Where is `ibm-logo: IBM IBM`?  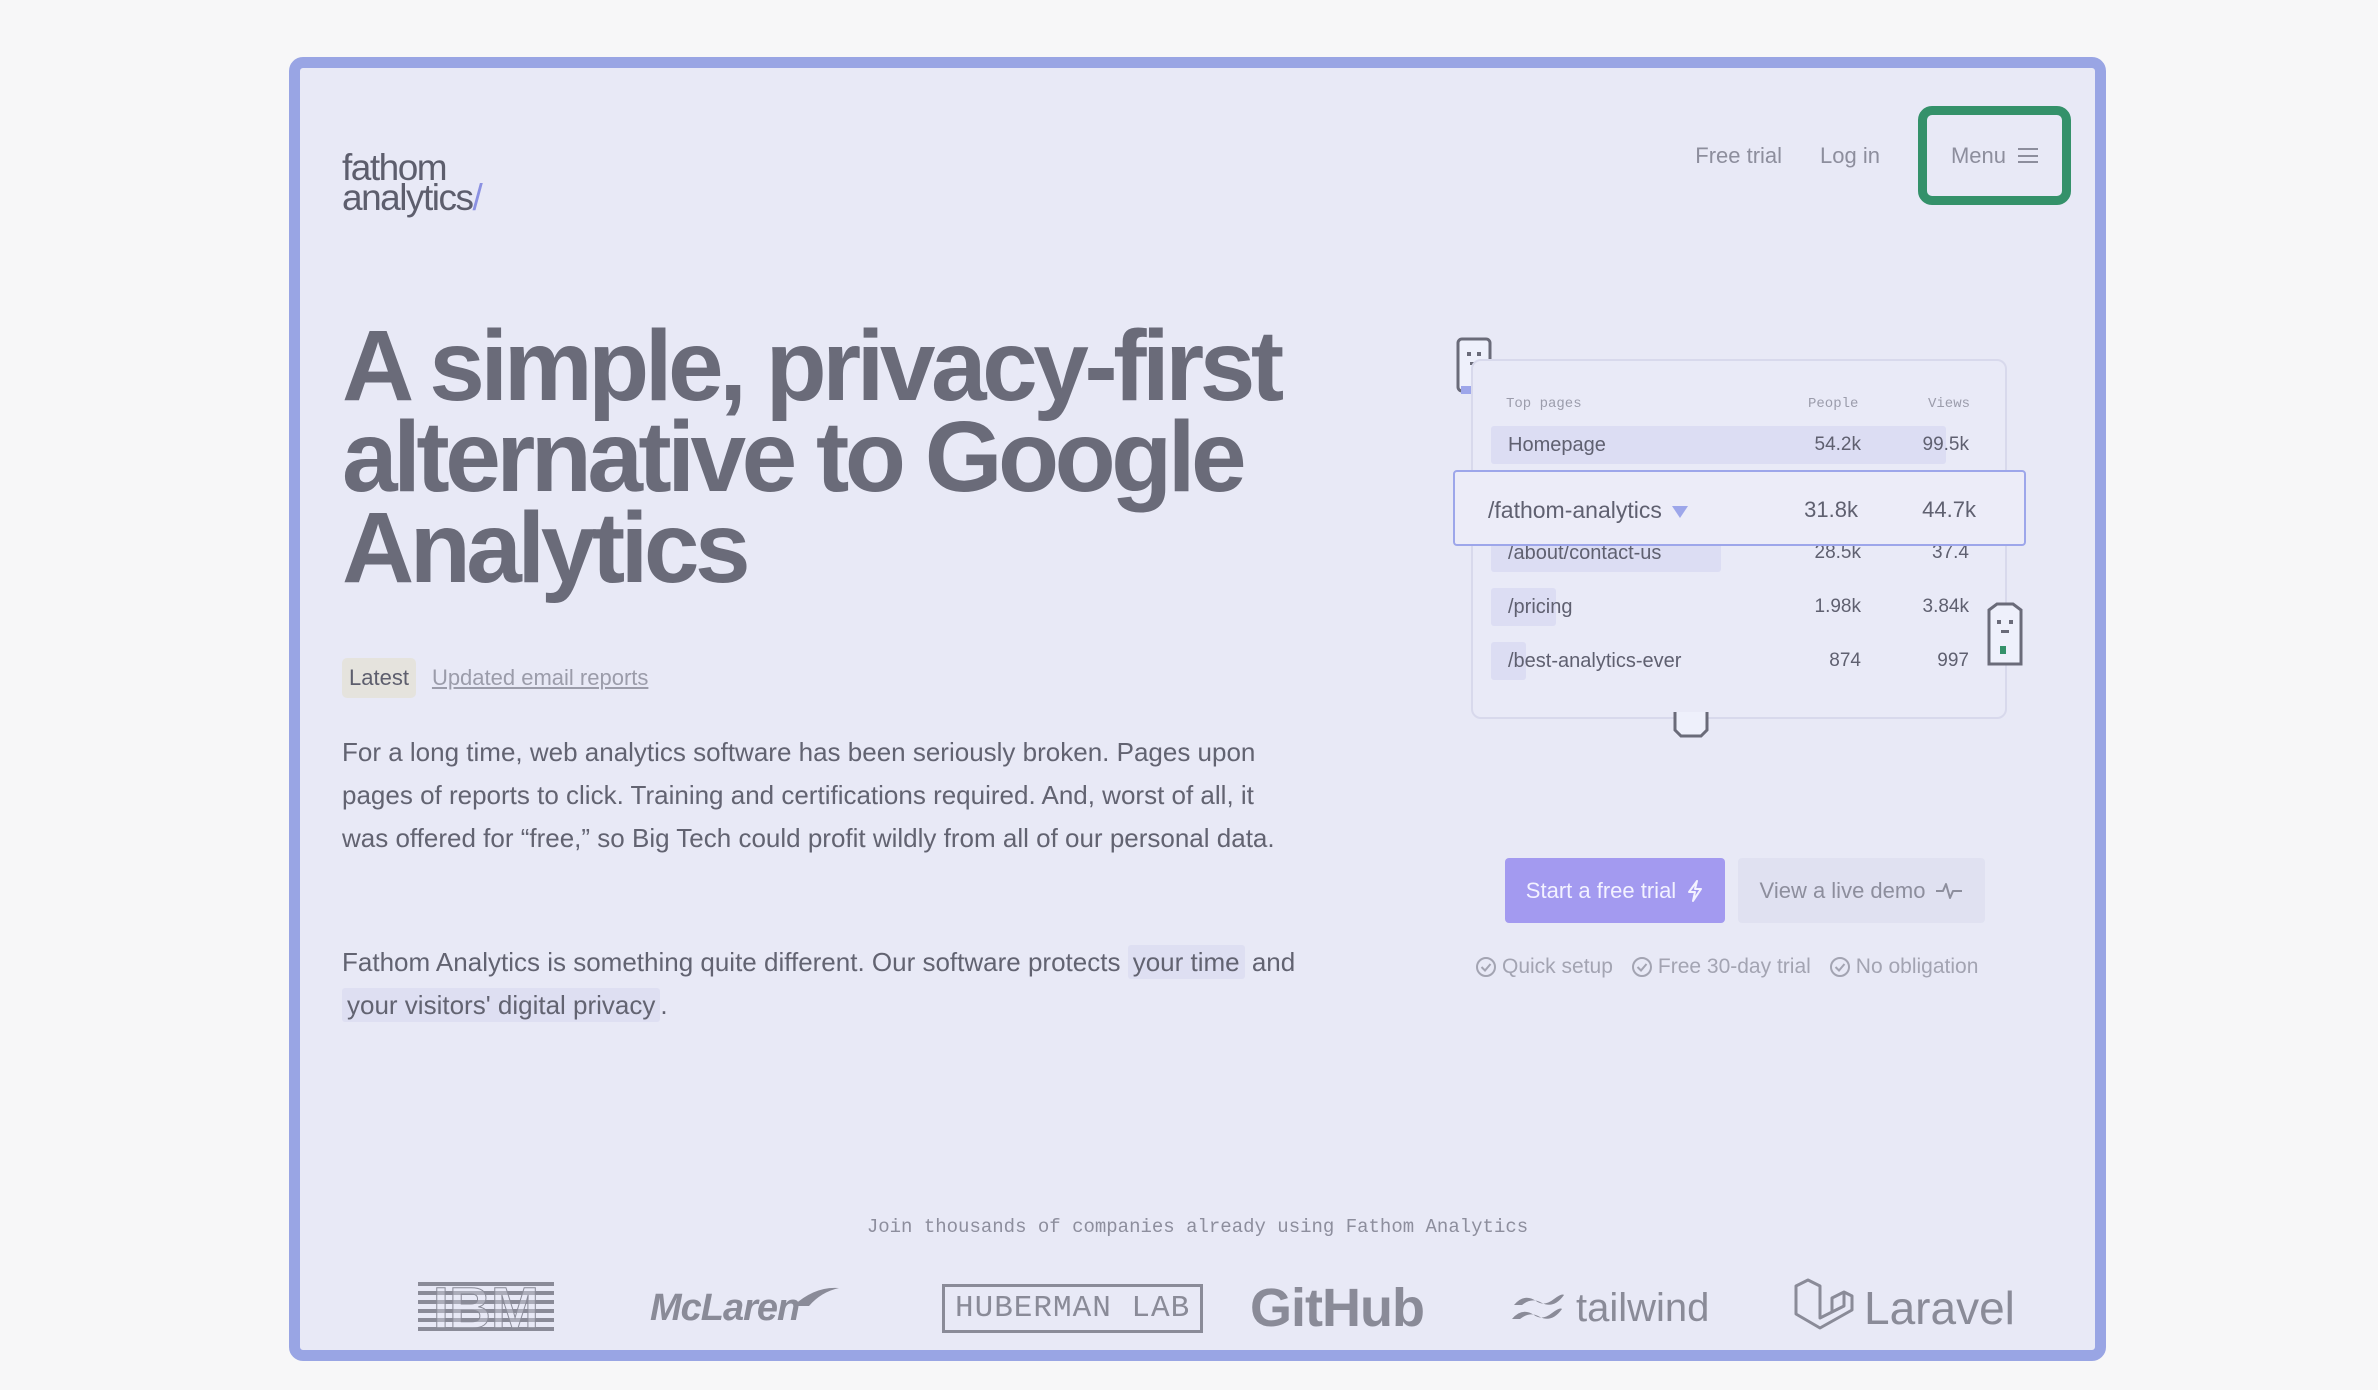
ibm-logo: IBM IBM is located at coordinates (486, 1308).